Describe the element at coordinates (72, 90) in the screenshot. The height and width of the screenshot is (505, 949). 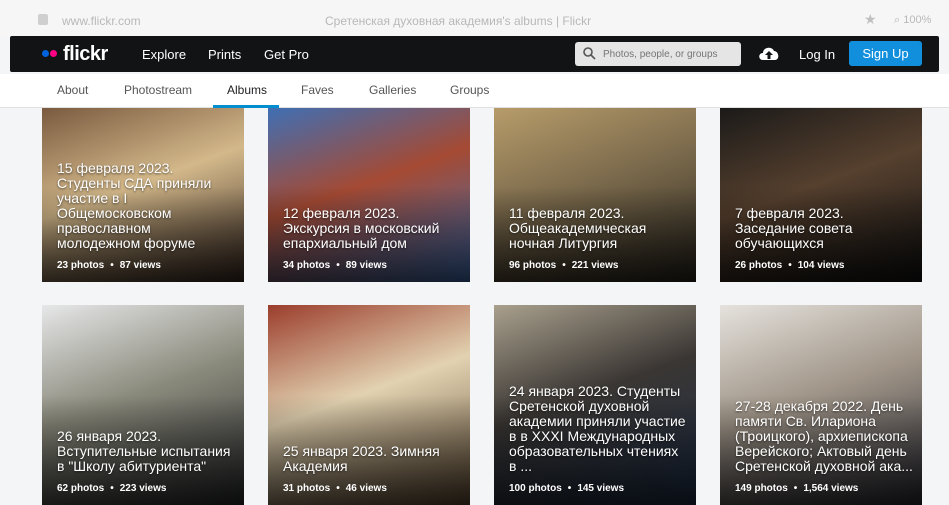
I see `tab-about: About` at that location.